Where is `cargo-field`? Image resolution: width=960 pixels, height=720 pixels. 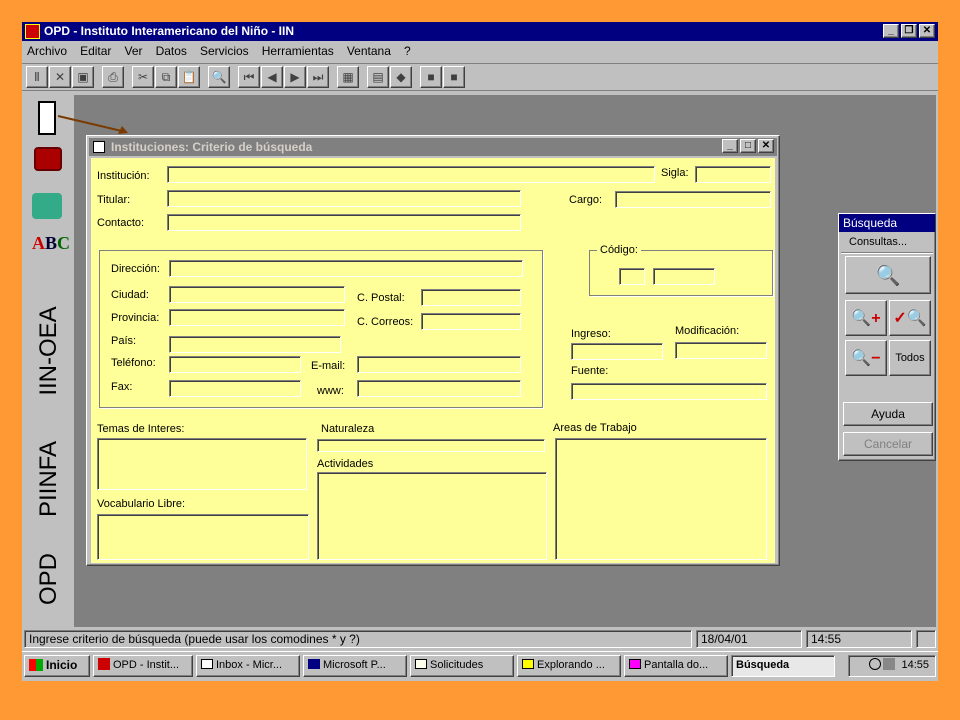 cargo-field is located at coordinates (693, 199).